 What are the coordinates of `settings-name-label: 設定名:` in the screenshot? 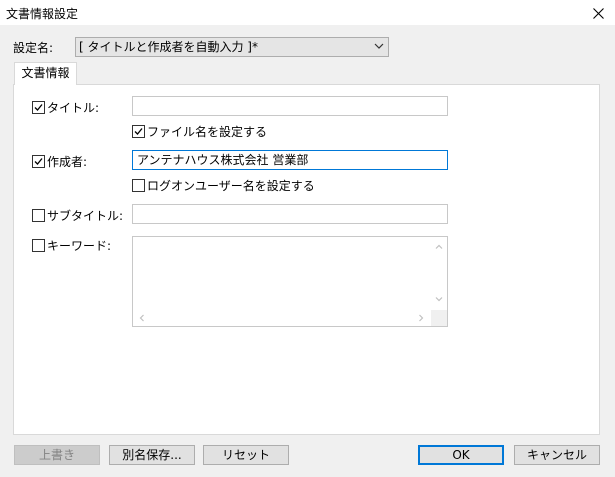 It's located at (33, 48).